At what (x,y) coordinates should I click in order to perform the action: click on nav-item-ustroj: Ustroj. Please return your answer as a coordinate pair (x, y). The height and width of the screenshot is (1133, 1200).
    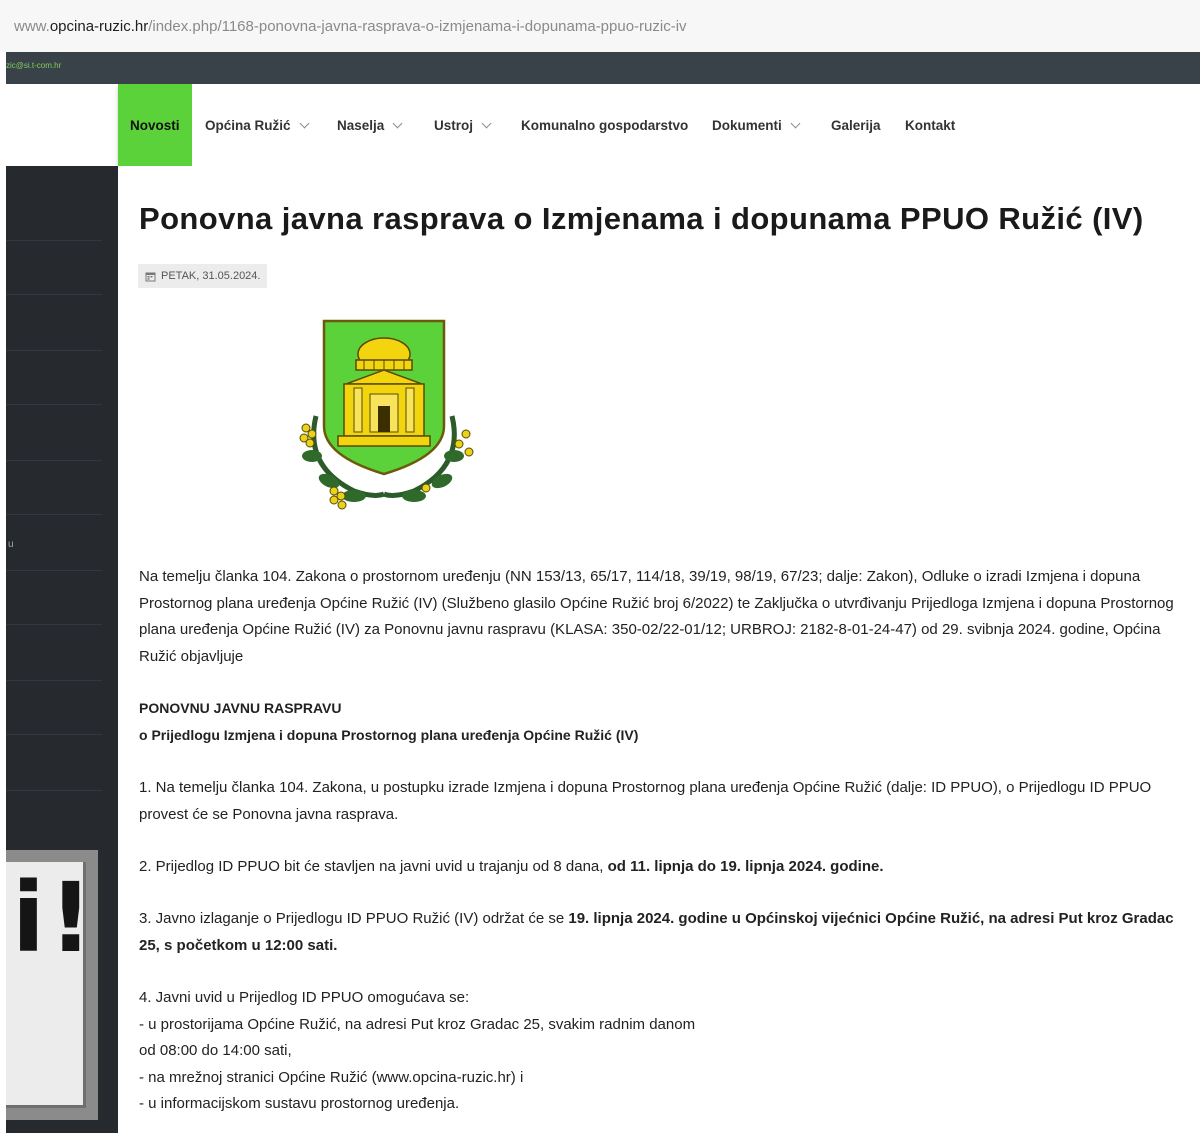
    Looking at the image, I should click on (463, 125).